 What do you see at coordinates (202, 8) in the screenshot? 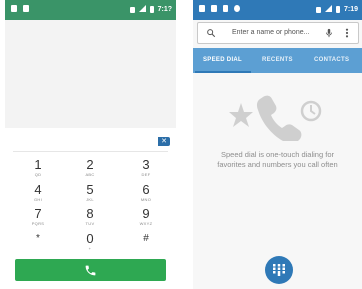
I see `image-icon` at bounding box center [202, 8].